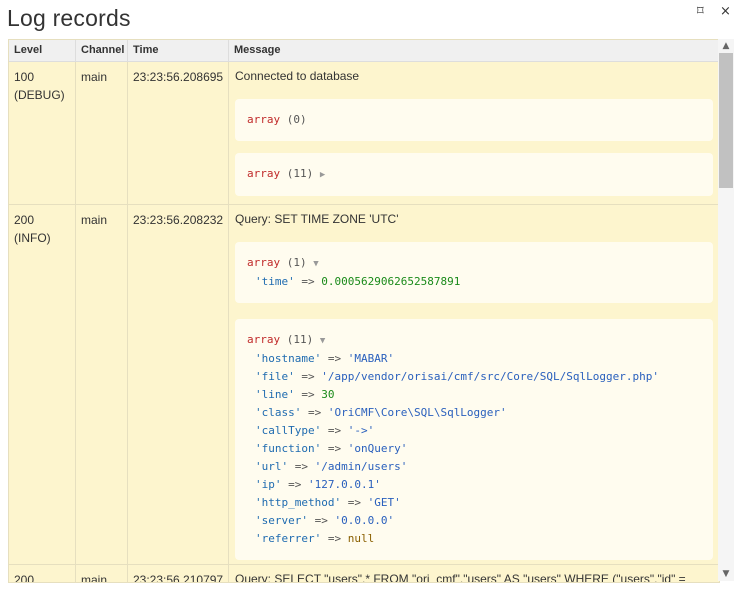  Describe the element at coordinates (700, 12) in the screenshot. I see `pin-icon: ⌑` at that location.